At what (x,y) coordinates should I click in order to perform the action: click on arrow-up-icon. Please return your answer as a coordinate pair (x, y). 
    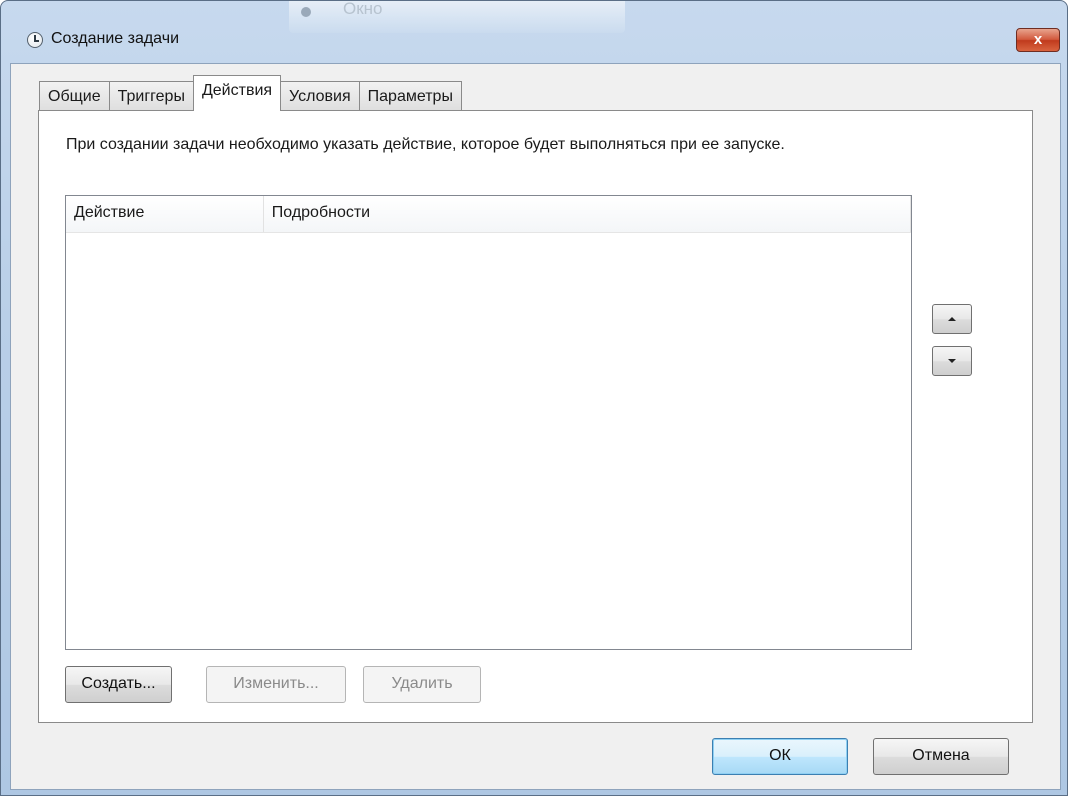
    Looking at the image, I should click on (952, 319).